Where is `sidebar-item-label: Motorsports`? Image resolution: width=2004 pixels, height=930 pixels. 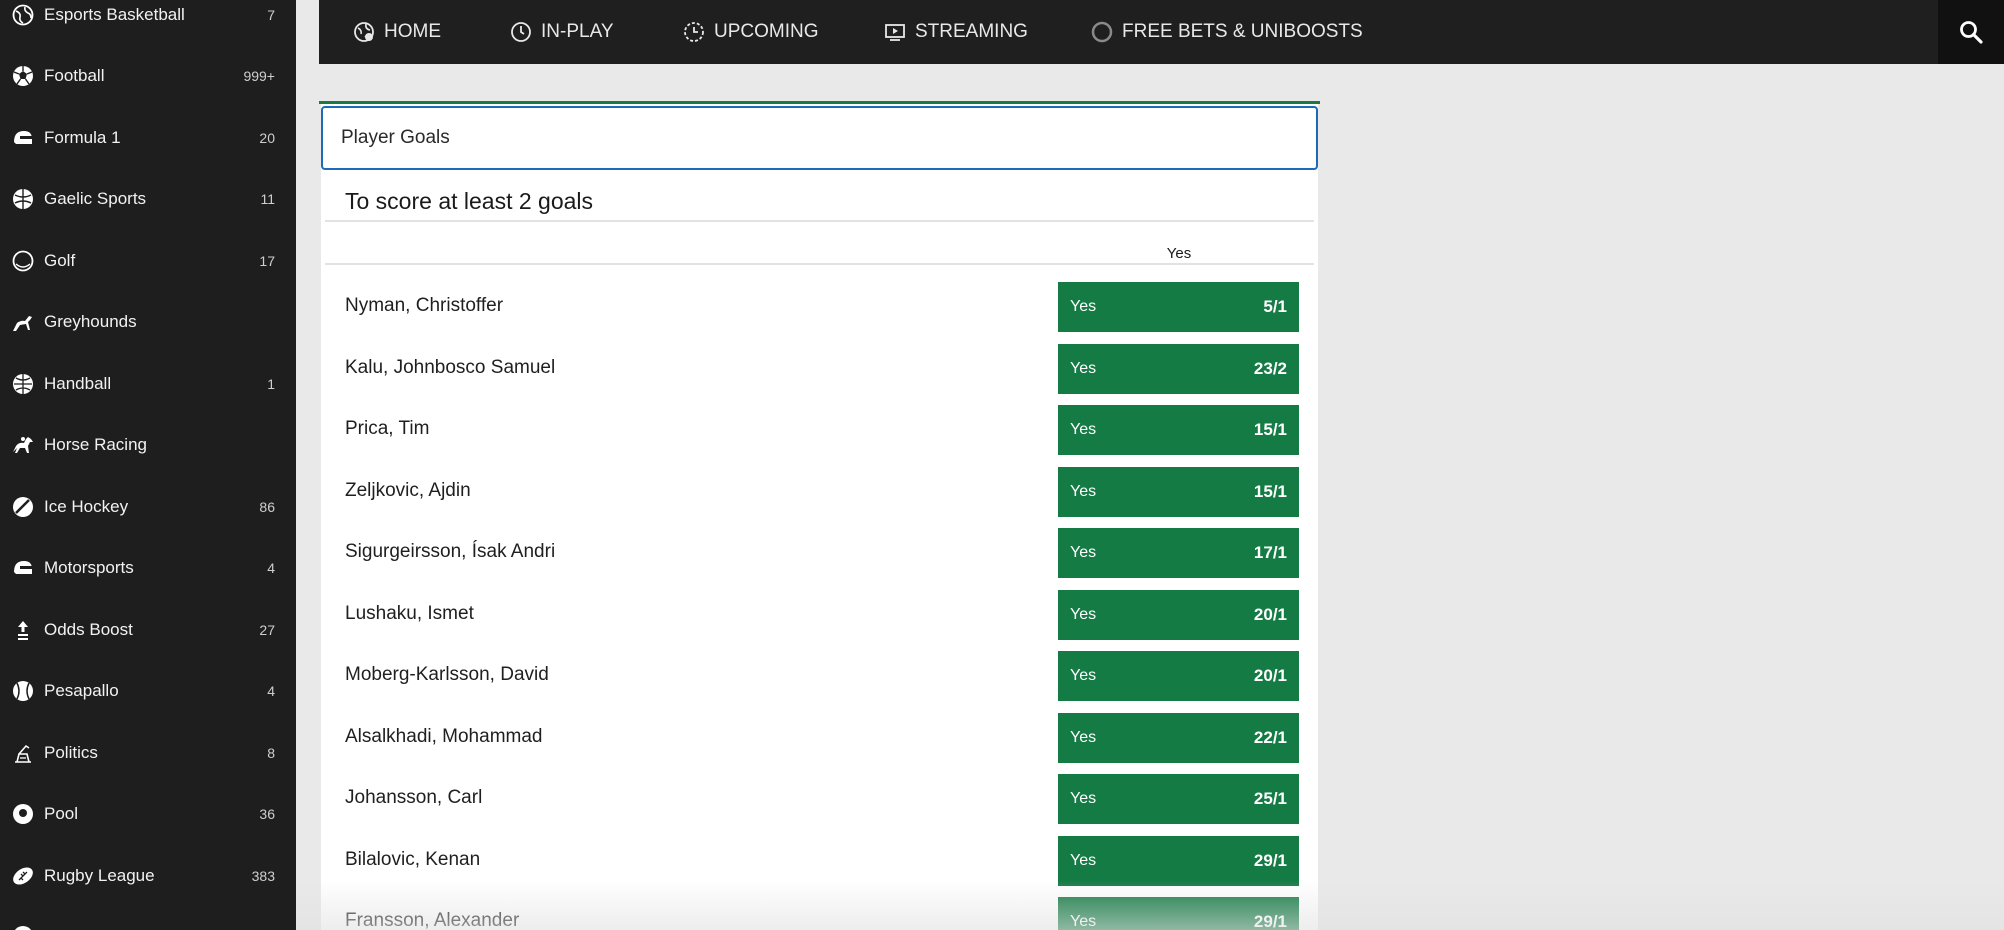 sidebar-item-label: Motorsports is located at coordinates (89, 567).